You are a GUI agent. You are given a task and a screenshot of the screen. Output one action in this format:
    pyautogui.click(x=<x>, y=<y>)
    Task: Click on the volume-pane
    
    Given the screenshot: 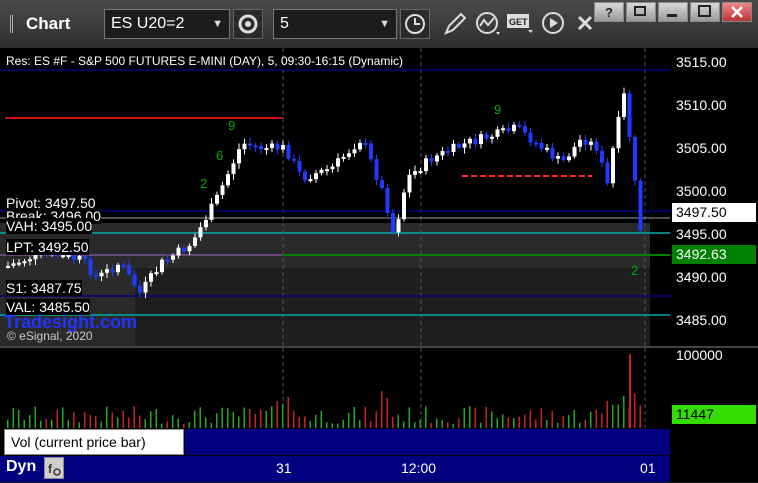 What is the action you would take?
    pyautogui.click(x=335, y=388)
    